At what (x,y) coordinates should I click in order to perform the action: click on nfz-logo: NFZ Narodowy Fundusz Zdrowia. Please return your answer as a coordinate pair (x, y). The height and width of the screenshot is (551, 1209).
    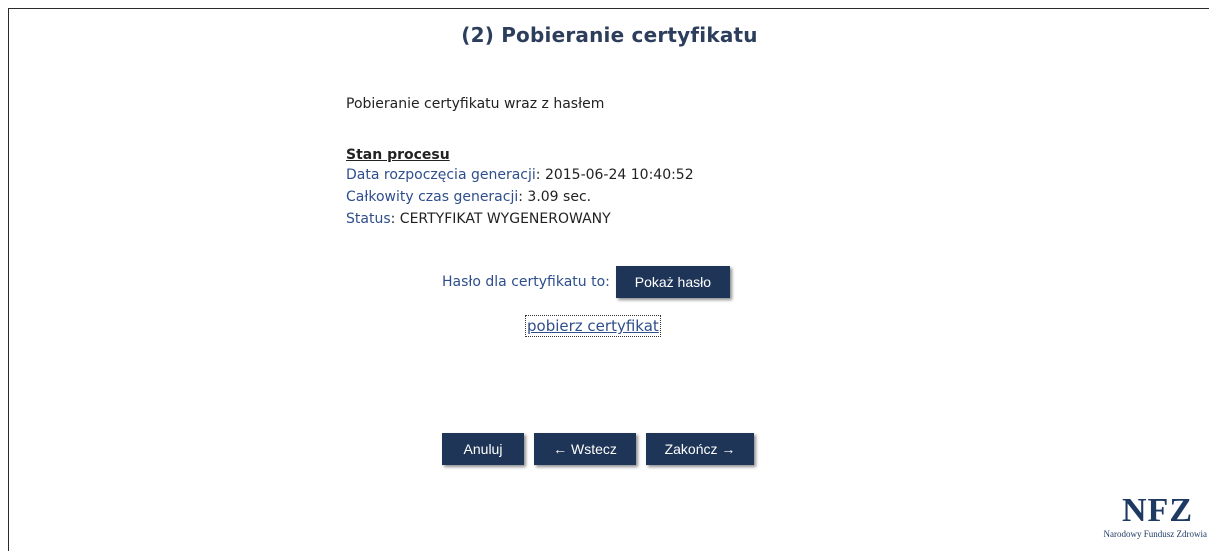
    Looking at the image, I should click on (1144, 522).